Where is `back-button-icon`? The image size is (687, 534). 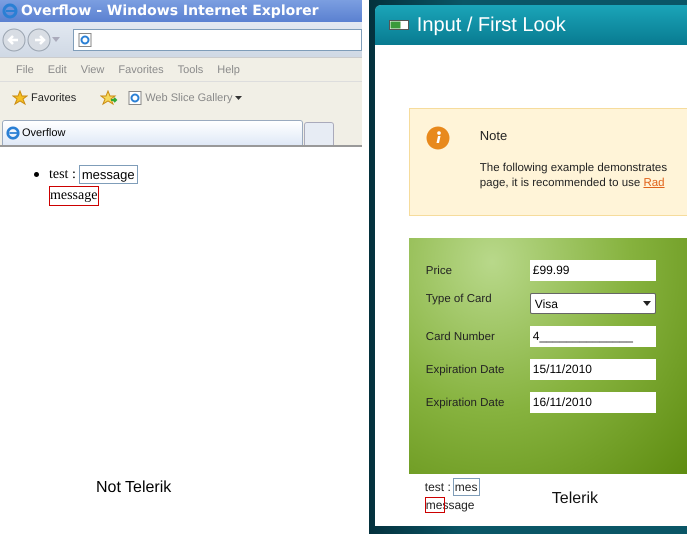
back-button-icon is located at coordinates (14, 40).